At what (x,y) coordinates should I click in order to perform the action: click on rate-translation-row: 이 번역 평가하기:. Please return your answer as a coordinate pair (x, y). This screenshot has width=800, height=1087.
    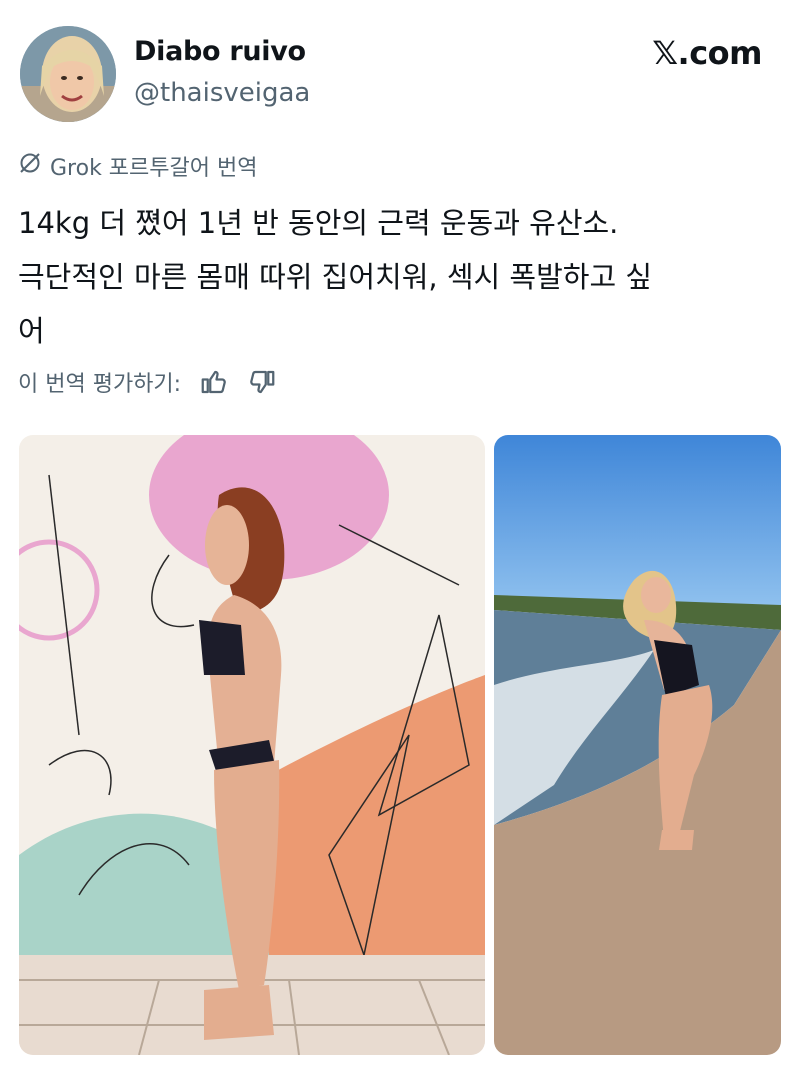
    Looking at the image, I should click on (147, 382).